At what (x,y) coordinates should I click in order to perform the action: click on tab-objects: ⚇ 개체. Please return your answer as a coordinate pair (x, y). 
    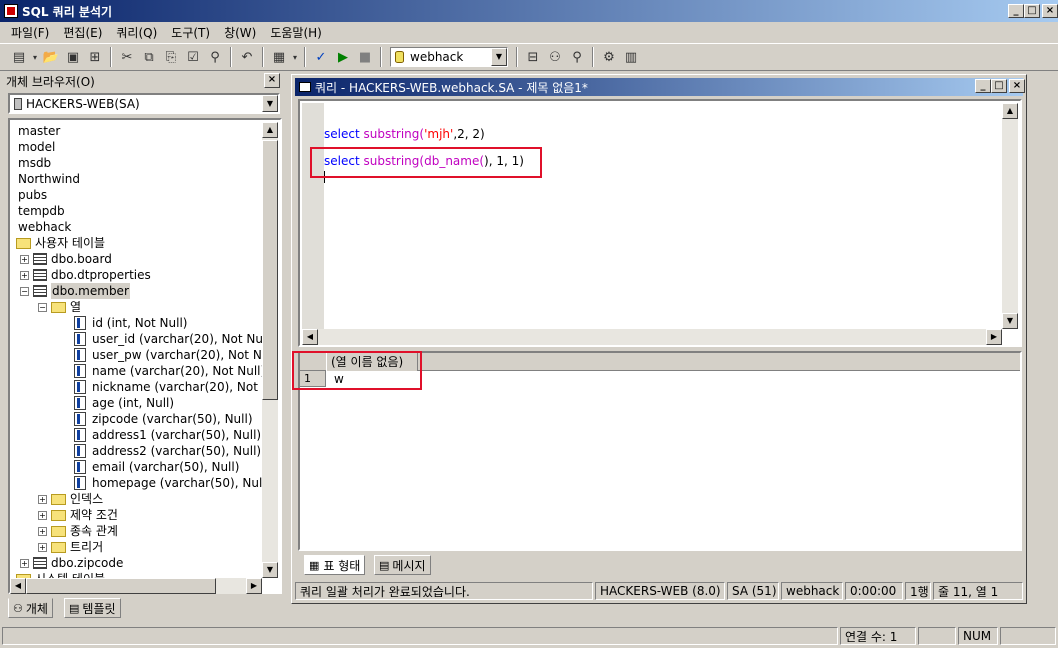
    Looking at the image, I should click on (30, 608).